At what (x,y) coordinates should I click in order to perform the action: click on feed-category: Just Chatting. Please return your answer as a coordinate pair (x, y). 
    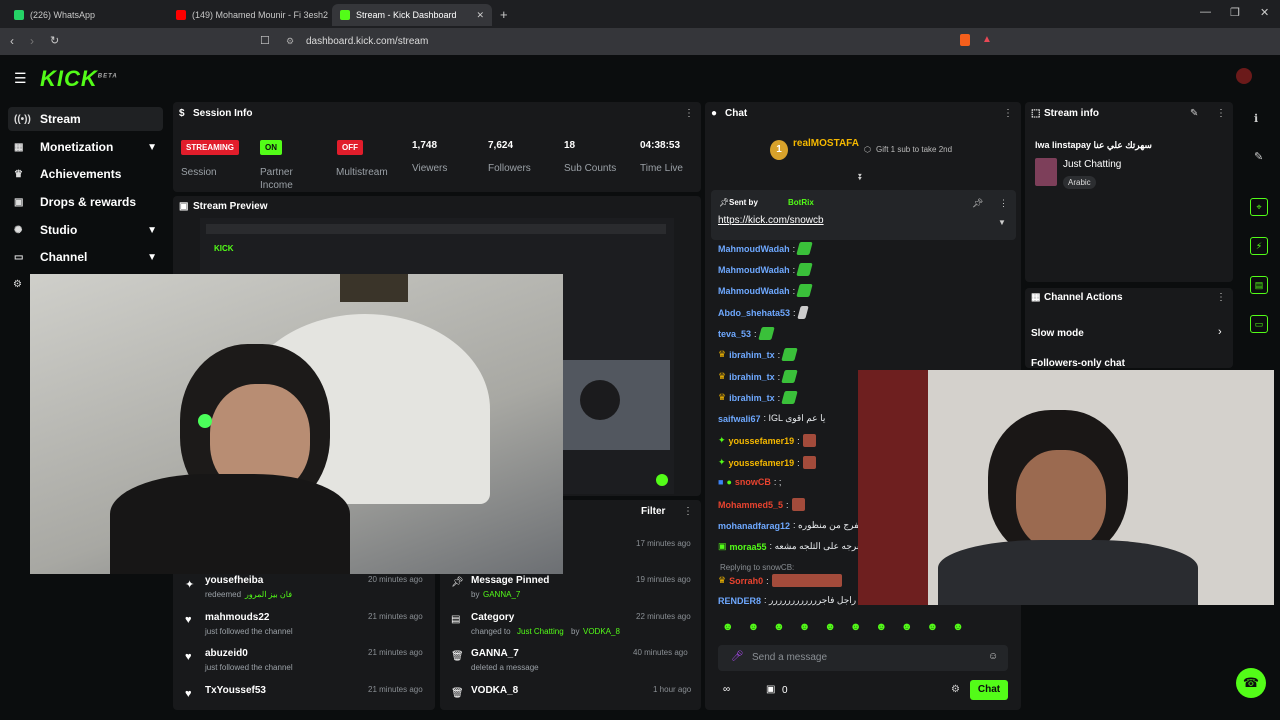
    Looking at the image, I should click on (540, 631).